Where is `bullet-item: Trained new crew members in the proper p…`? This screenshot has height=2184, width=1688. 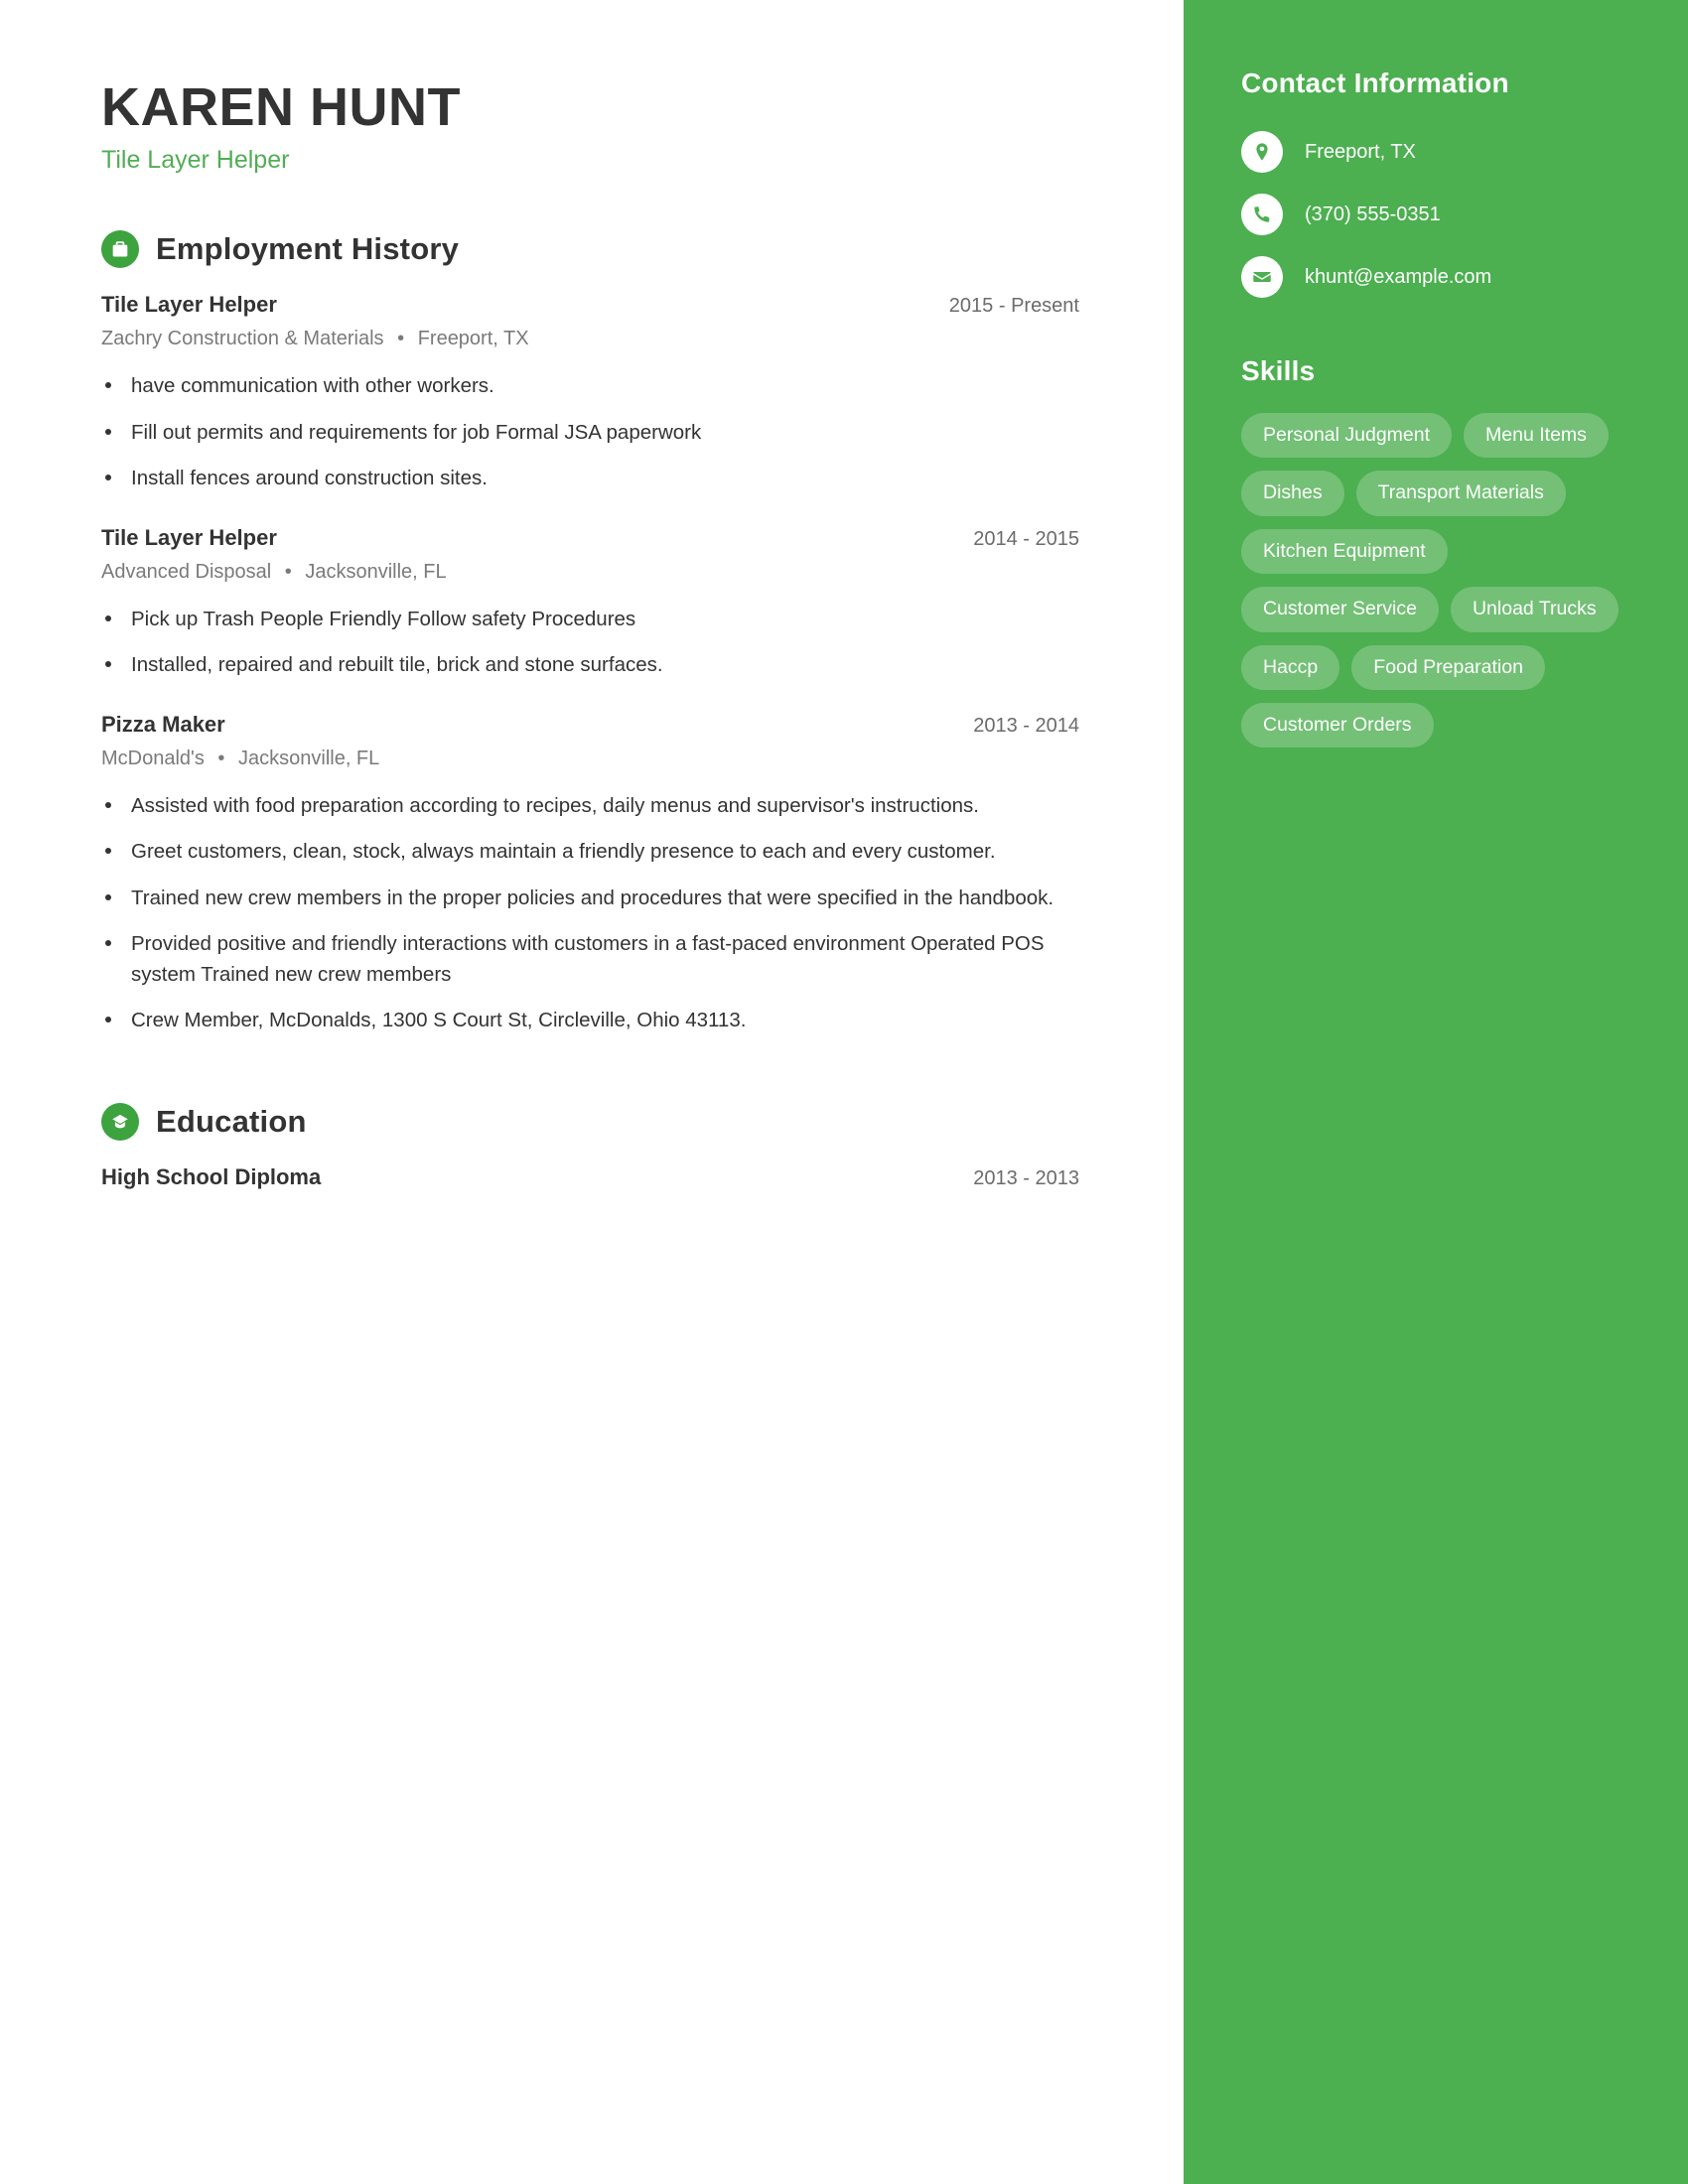 bullet-item: Trained new crew members in the proper p… is located at coordinates (590, 898).